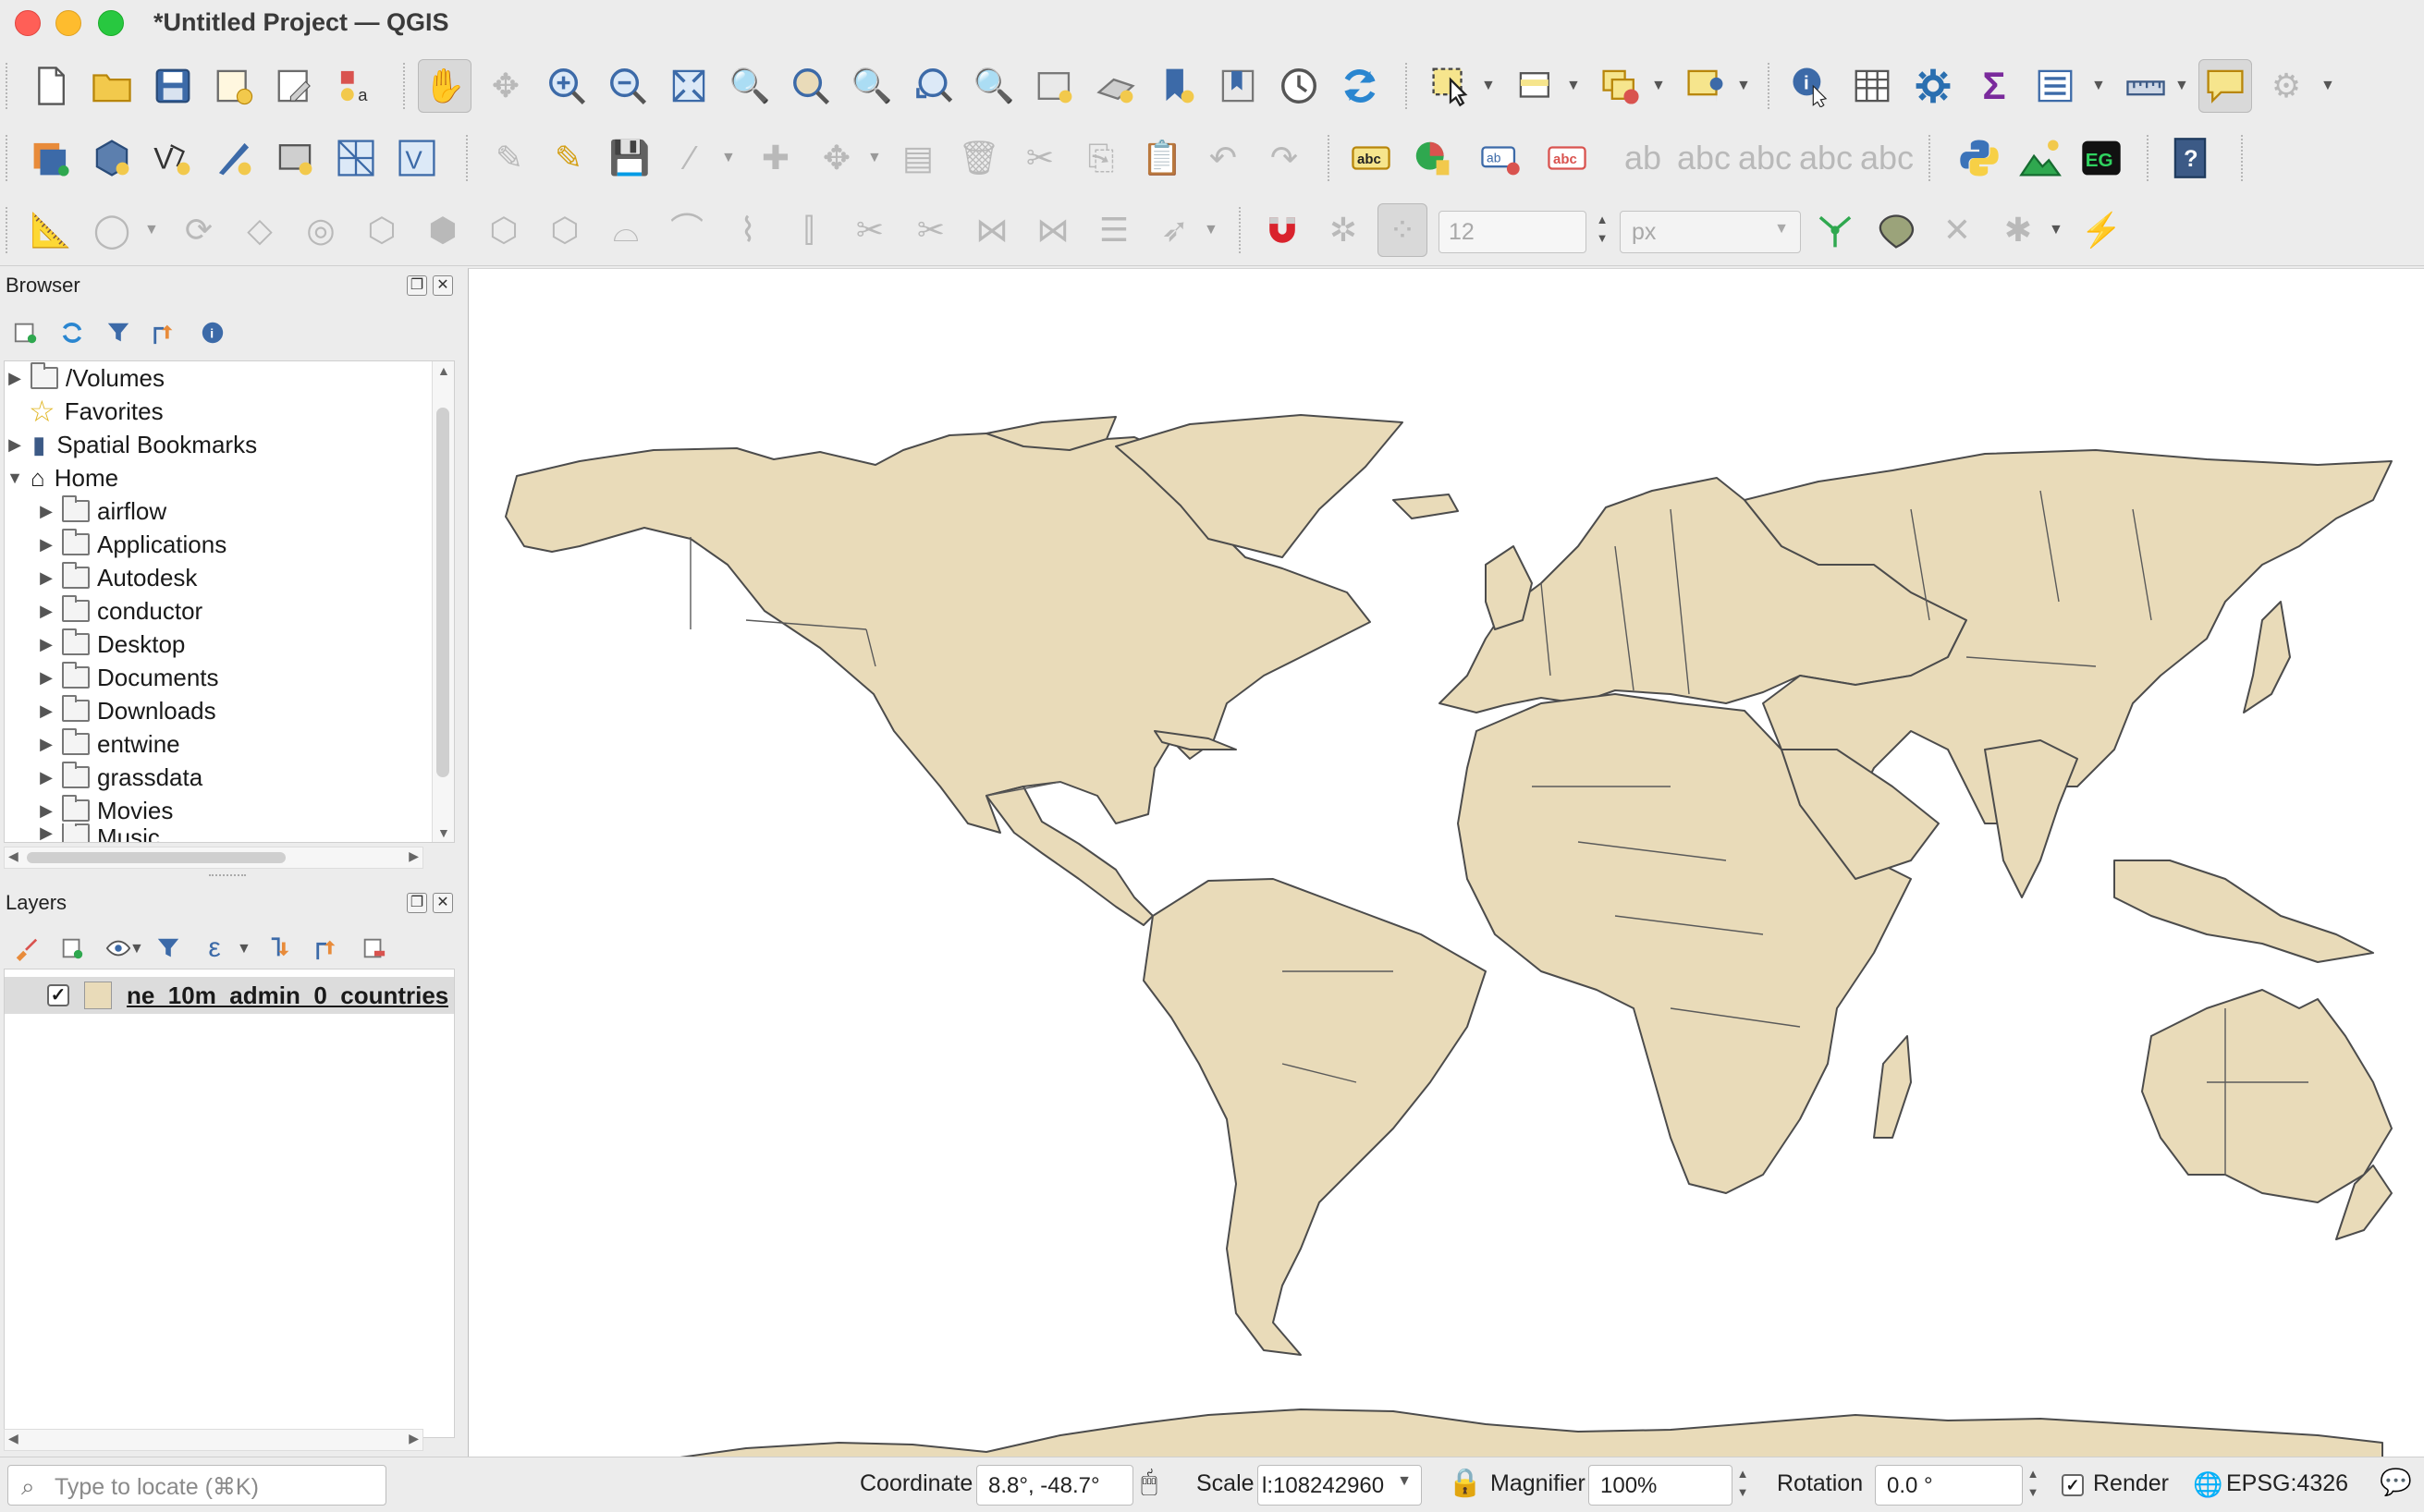 Image resolution: width=2424 pixels, height=1512 pixels. Describe the element at coordinates (245, 949) in the screenshot. I see `expression-filter-dropdown-arrow: ▼` at that location.